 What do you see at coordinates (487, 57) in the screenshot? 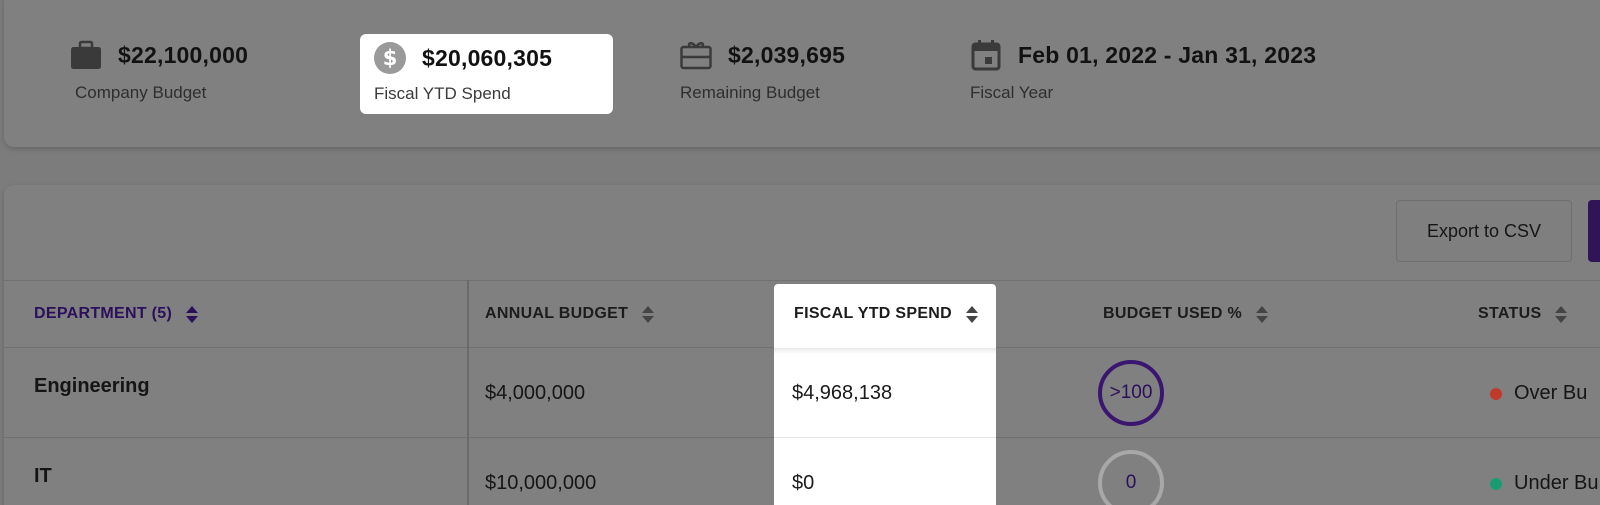
I see `fiscal-ytd-spend-value: $20,060,305` at bounding box center [487, 57].